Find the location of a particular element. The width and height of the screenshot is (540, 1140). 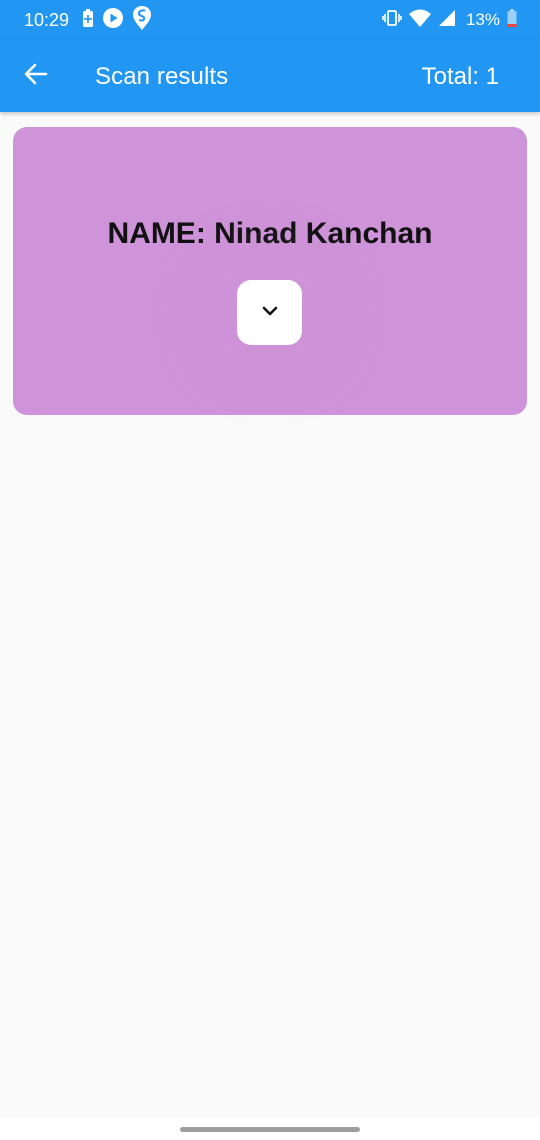

status-left-icons is located at coordinates (117, 20).